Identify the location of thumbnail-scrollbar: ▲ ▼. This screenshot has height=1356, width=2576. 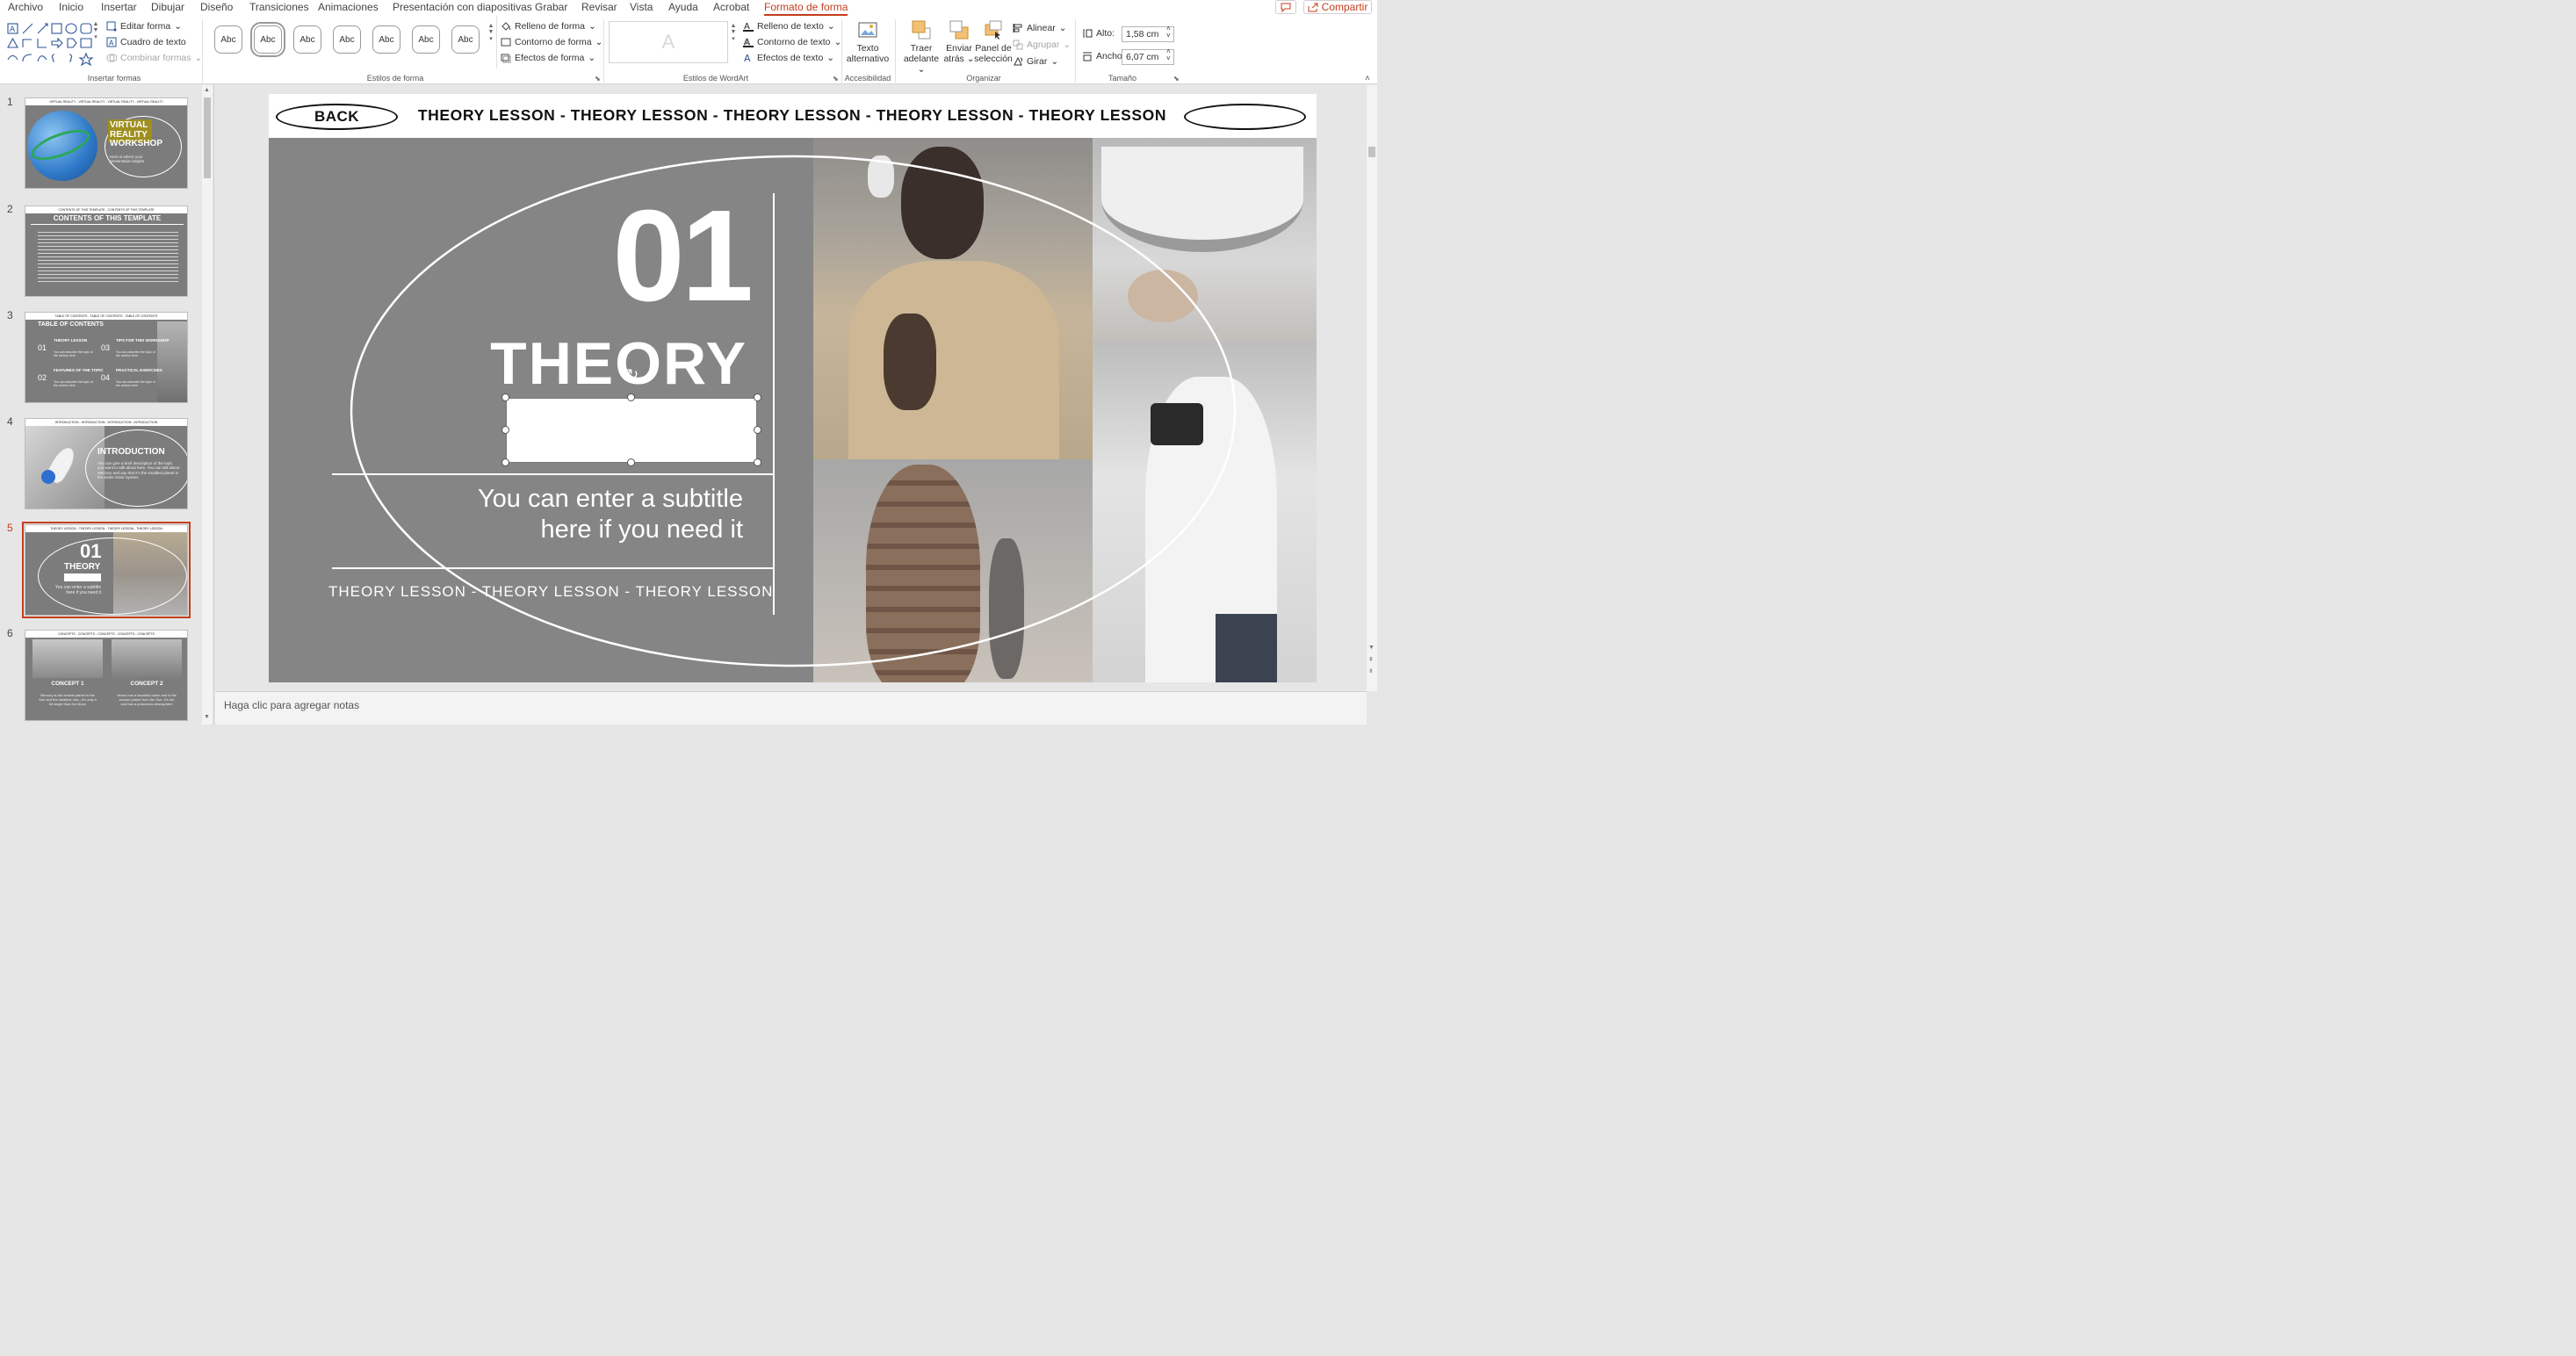
(207, 405).